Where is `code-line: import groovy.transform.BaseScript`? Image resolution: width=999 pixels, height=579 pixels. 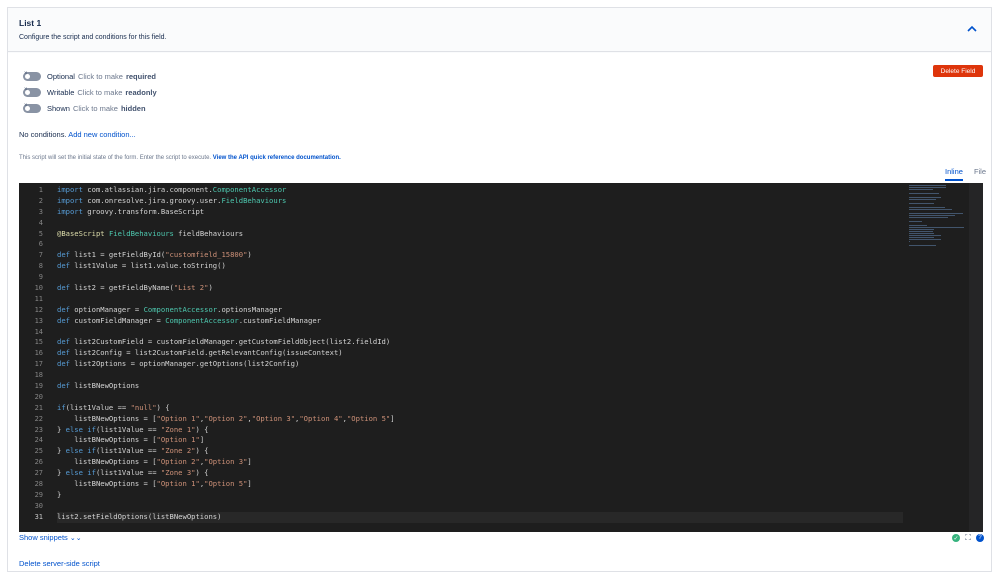
code-line: import groovy.transform.BaseScript is located at coordinates (480, 212).